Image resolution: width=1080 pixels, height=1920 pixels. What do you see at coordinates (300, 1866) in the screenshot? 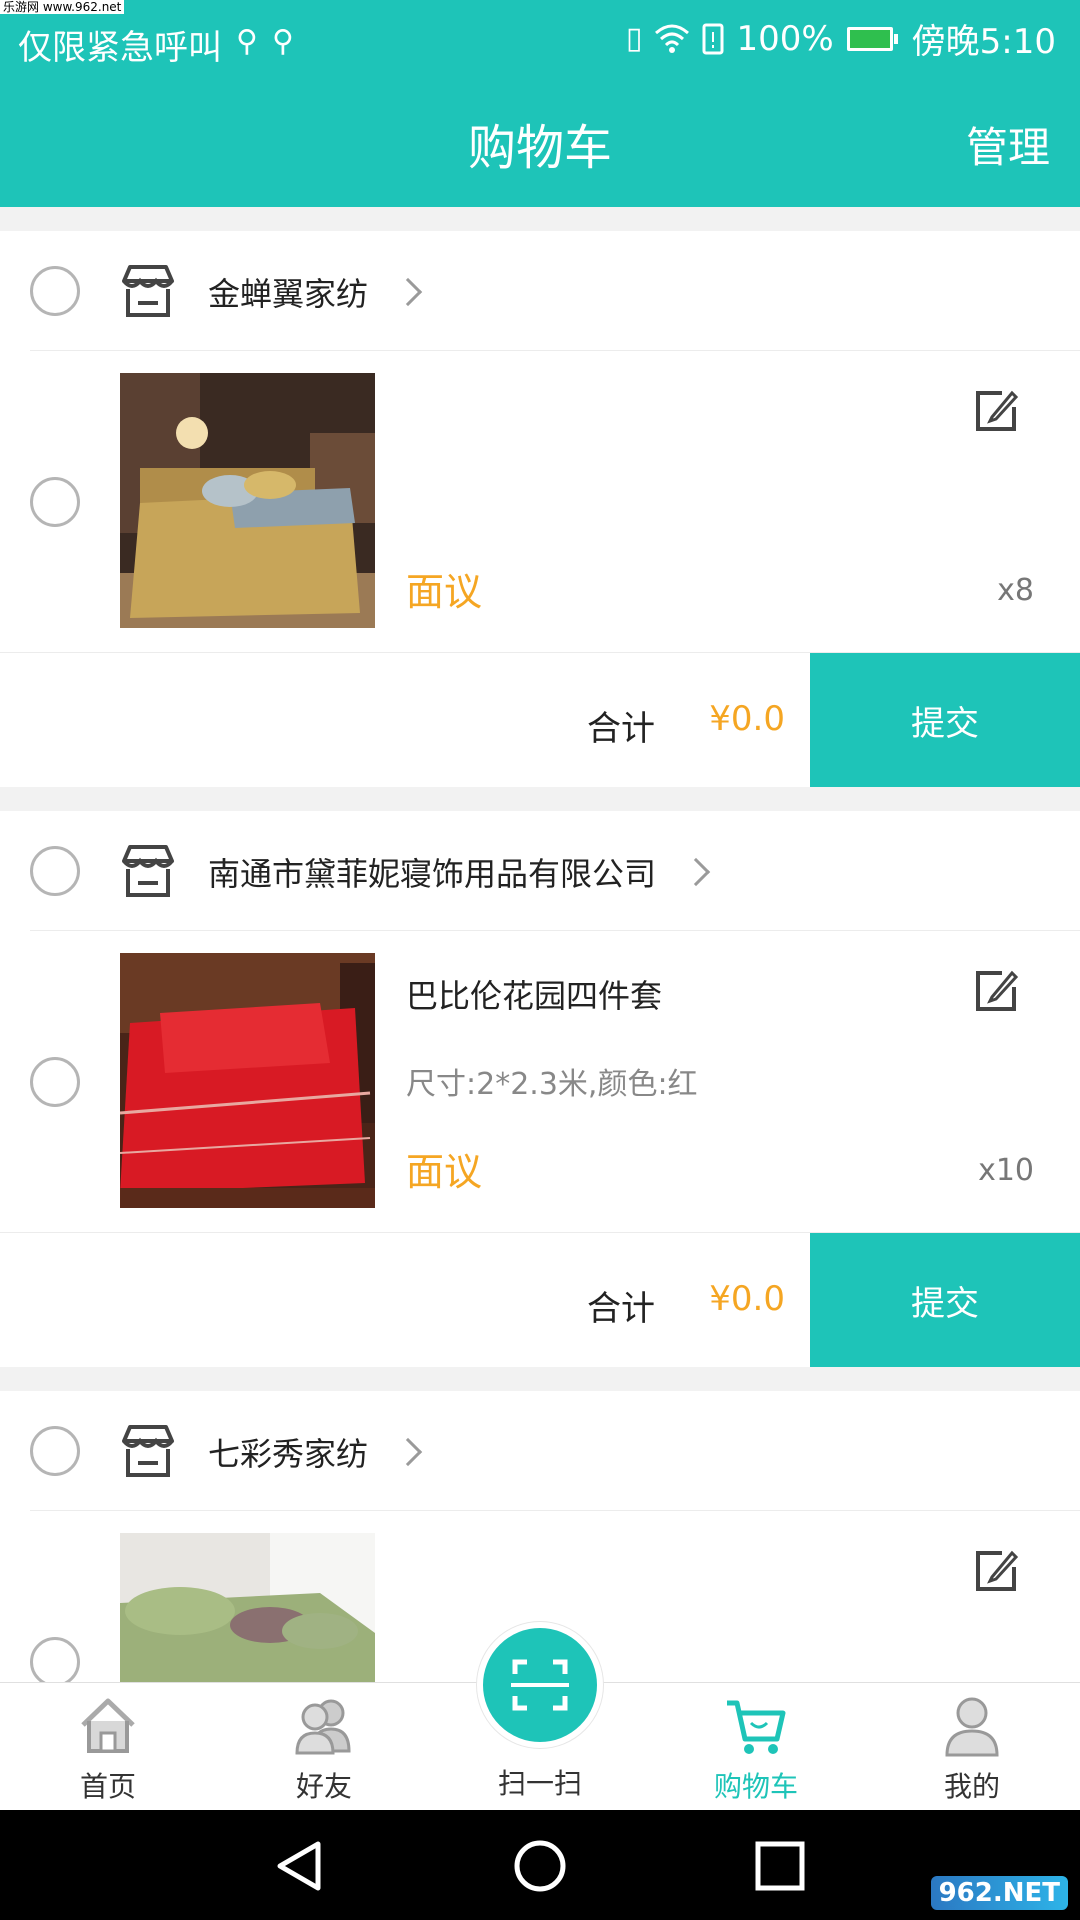
I see `back-icon` at bounding box center [300, 1866].